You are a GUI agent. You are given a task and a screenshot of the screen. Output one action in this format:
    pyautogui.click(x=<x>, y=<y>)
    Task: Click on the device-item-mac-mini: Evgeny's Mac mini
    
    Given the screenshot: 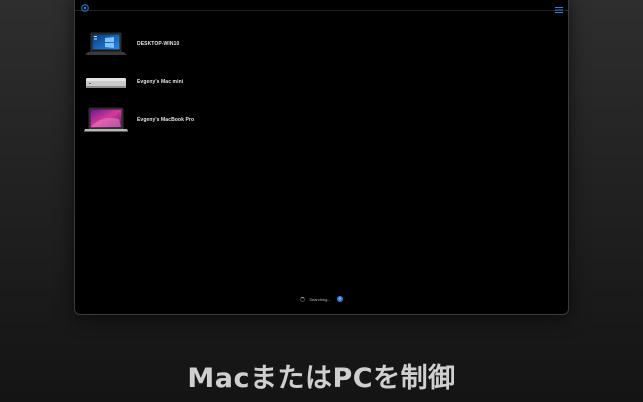 What is the action you would take?
    pyautogui.click(x=233, y=82)
    